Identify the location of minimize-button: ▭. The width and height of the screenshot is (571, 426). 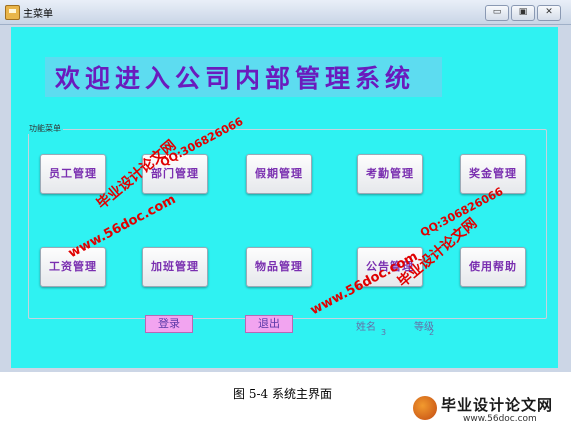
(497, 13).